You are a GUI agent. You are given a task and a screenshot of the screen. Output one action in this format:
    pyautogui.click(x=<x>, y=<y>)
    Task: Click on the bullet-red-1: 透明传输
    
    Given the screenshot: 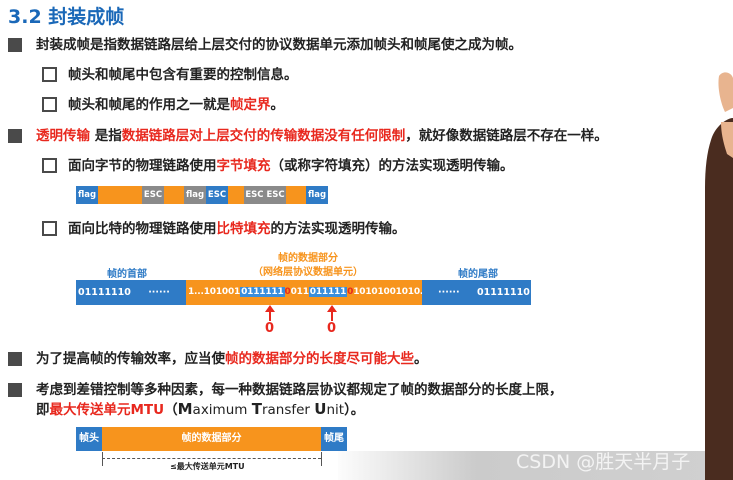 What is the action you would take?
    pyautogui.click(x=63, y=136)
    